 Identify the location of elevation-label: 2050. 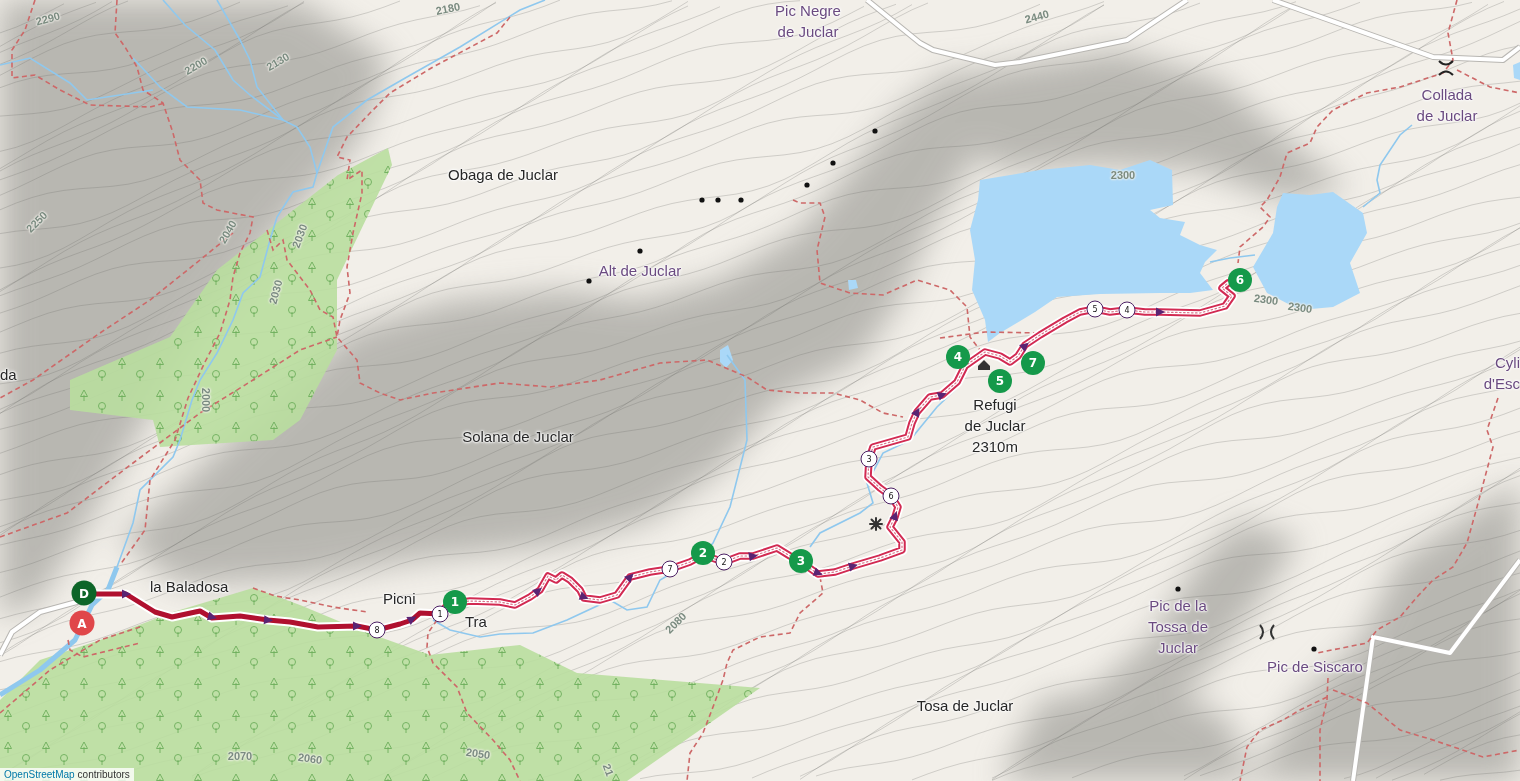
(478, 754).